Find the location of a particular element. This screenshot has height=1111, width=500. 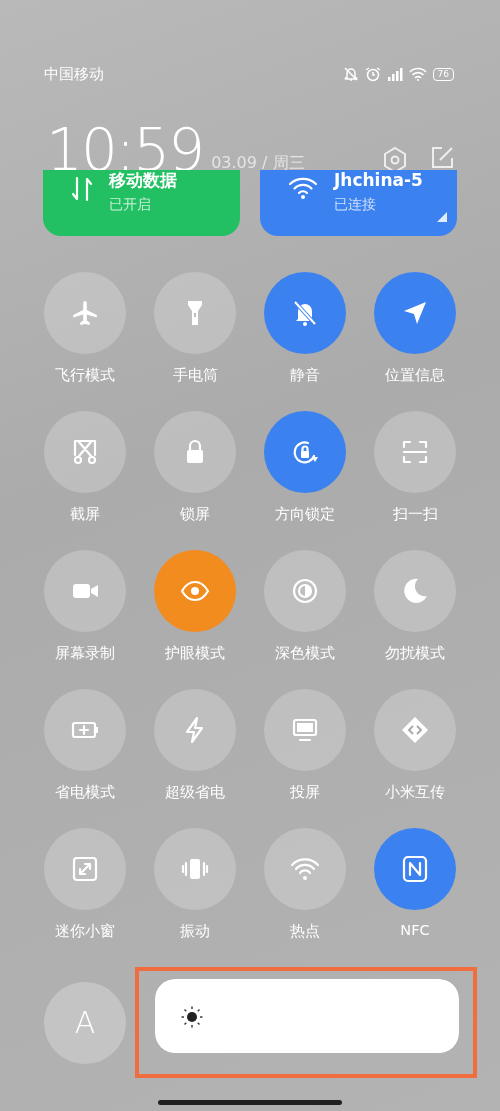

bell-muted-icon is located at coordinates (350, 74).